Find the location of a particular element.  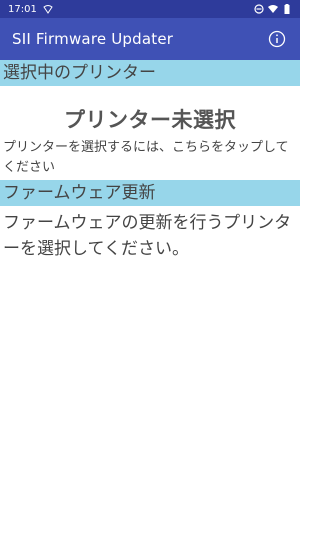

info-button is located at coordinates (277, 39).